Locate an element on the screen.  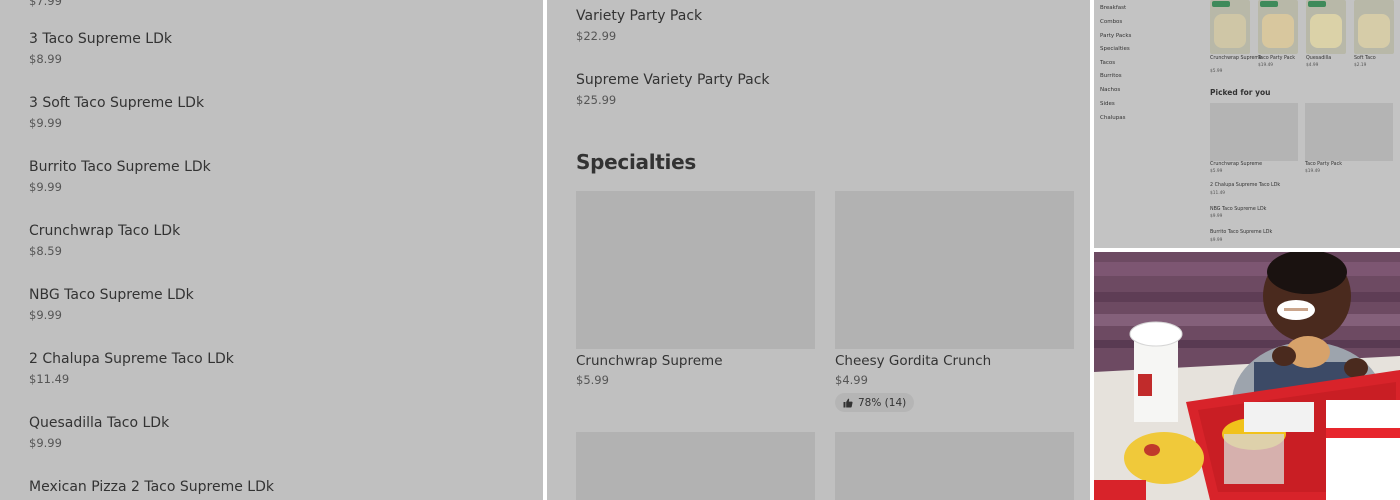
menu-item: Crunchwrap Taco LDk $8.59 is located at coordinates (104, 240).